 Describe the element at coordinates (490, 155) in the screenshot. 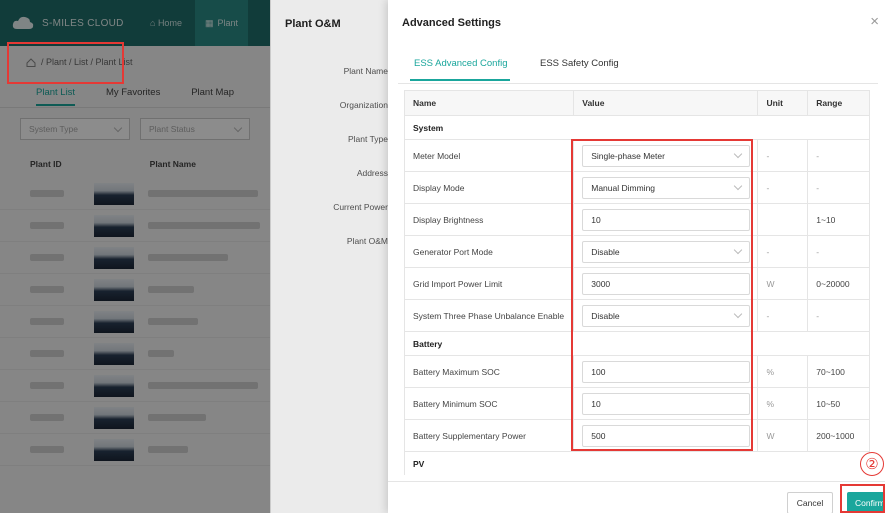

I see `setting-name: Meter Model` at that location.